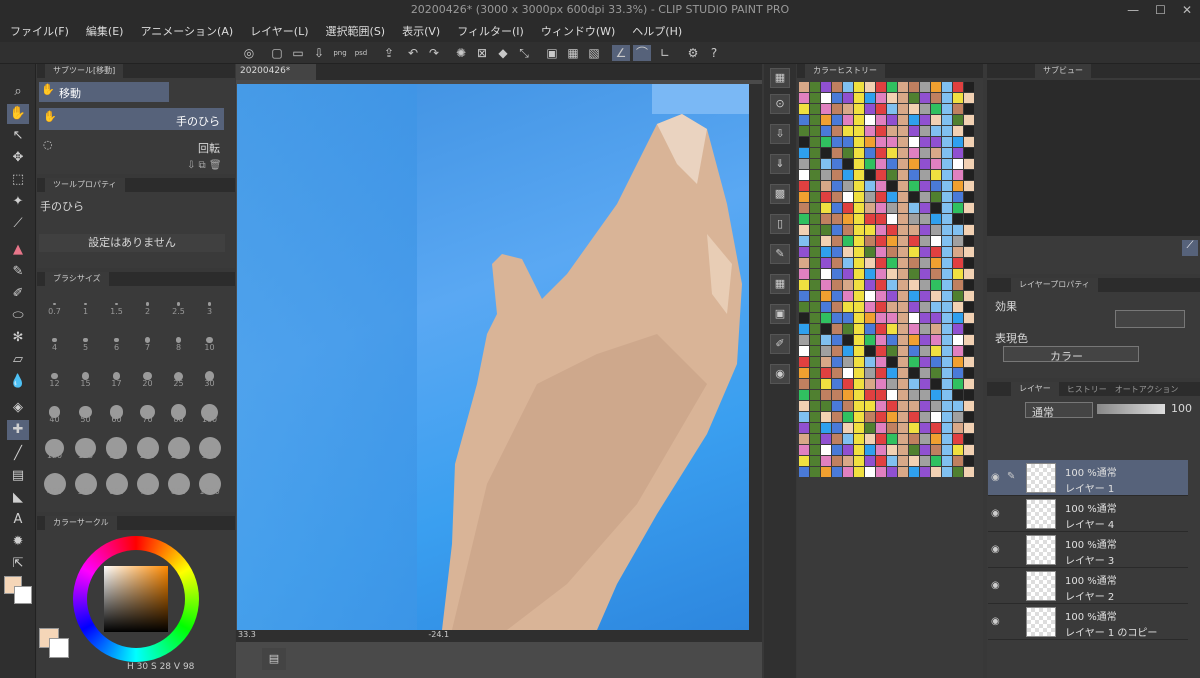 This screenshot has height=678, width=1200. I want to click on toolprop-tab: ツールプロパティ, so click(85, 185).